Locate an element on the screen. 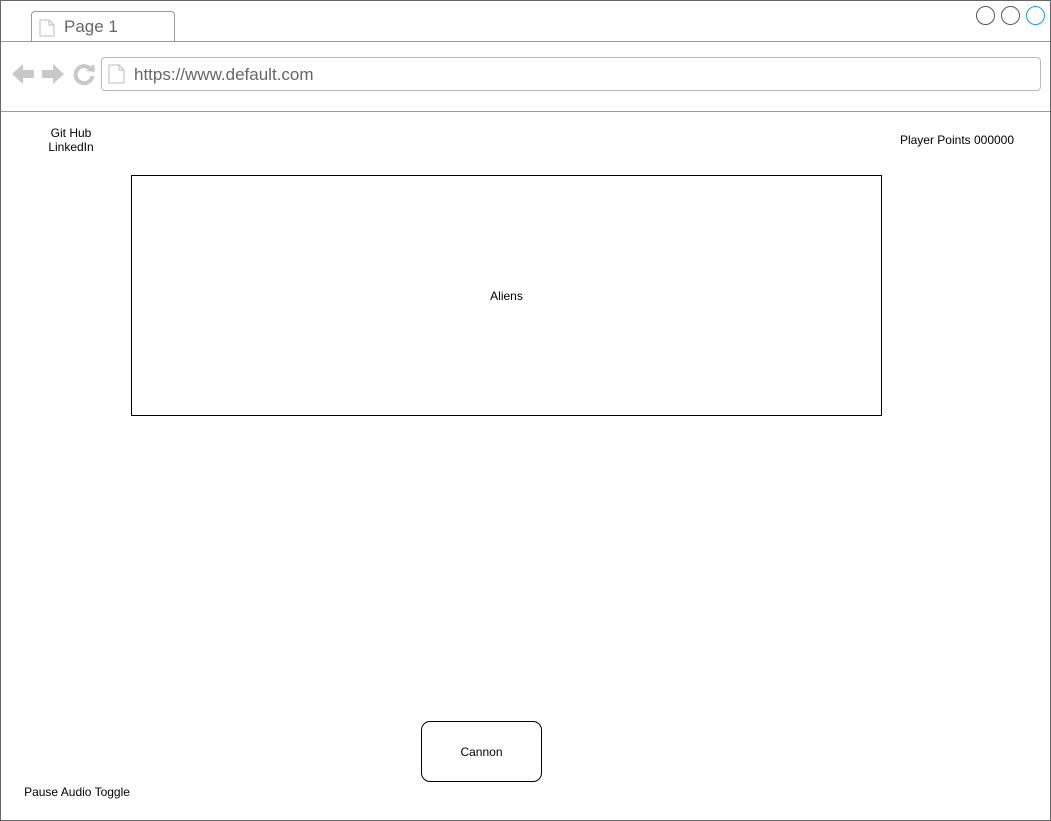 The height and width of the screenshot is (821, 1051). tab-page-1: Page 1 is located at coordinates (103, 26).